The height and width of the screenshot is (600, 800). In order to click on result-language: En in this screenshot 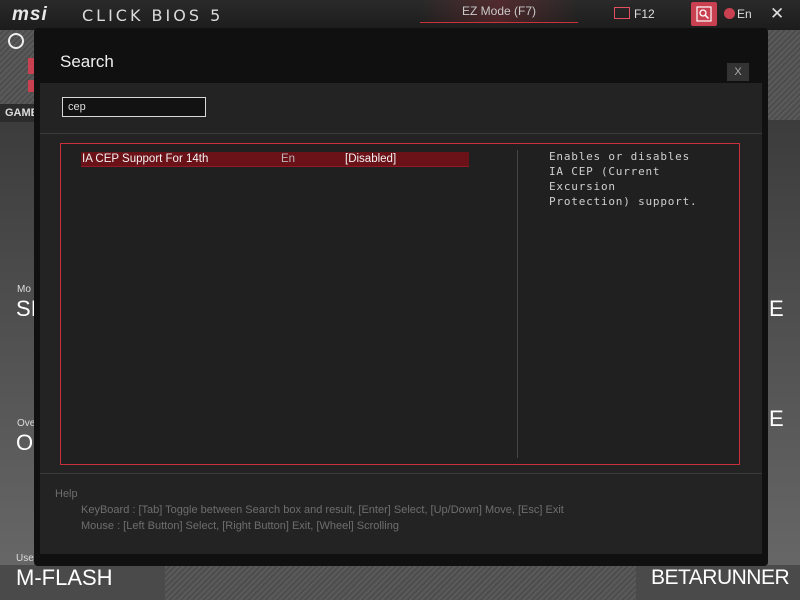, I will do `click(288, 159)`.